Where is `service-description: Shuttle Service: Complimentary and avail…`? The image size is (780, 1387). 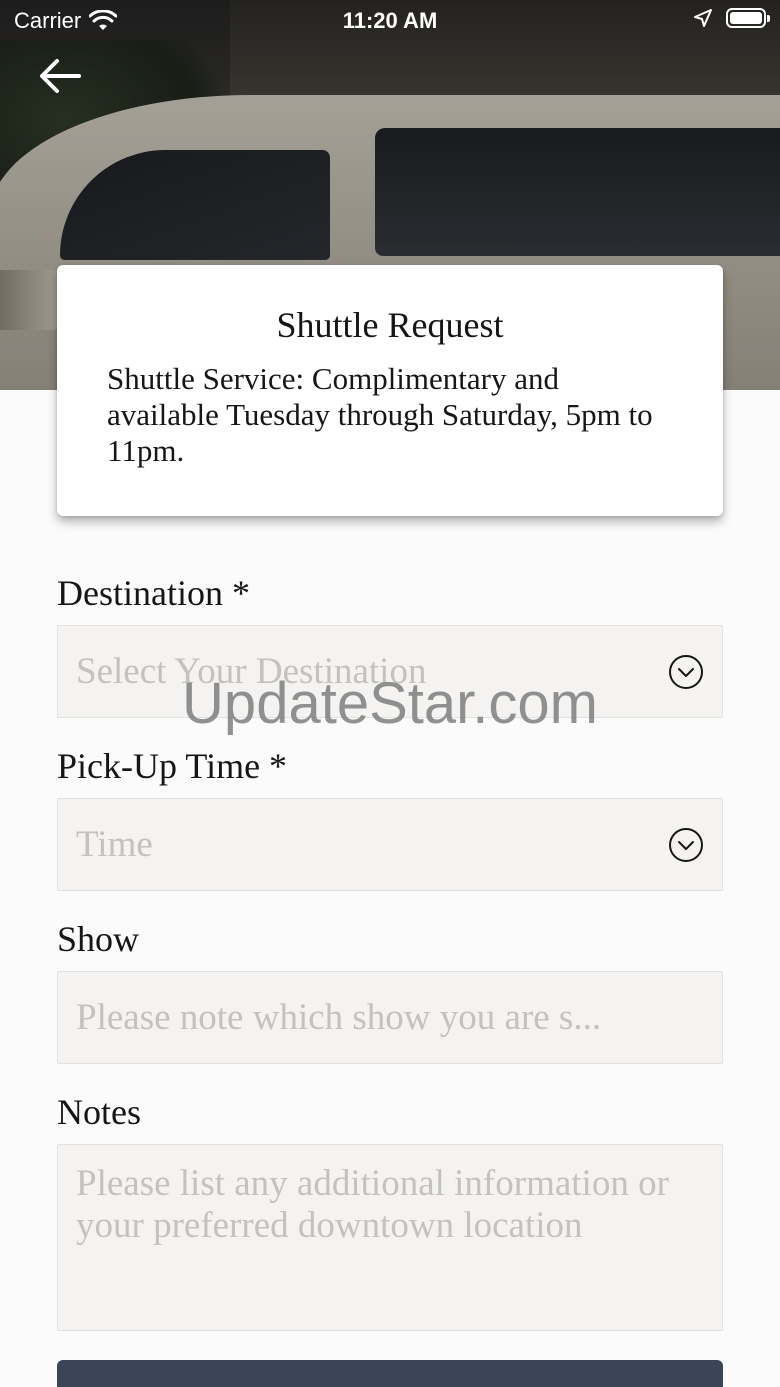 service-description: Shuttle Service: Complimentary and avail… is located at coordinates (380, 414).